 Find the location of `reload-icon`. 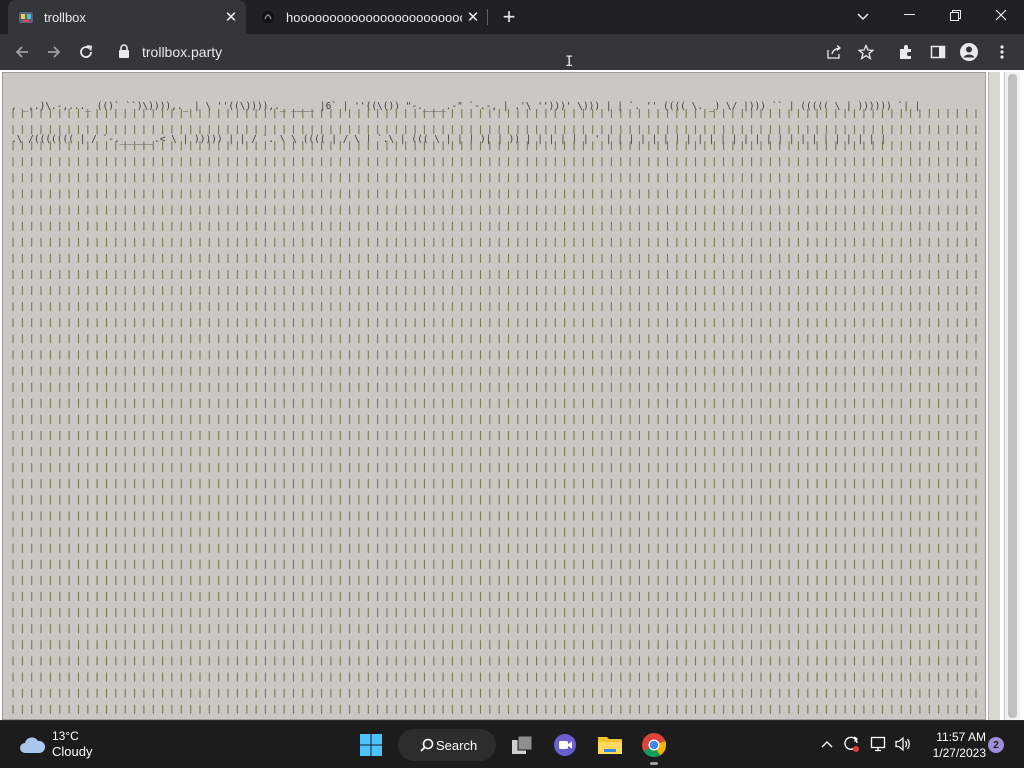

reload-icon is located at coordinates (86, 52).